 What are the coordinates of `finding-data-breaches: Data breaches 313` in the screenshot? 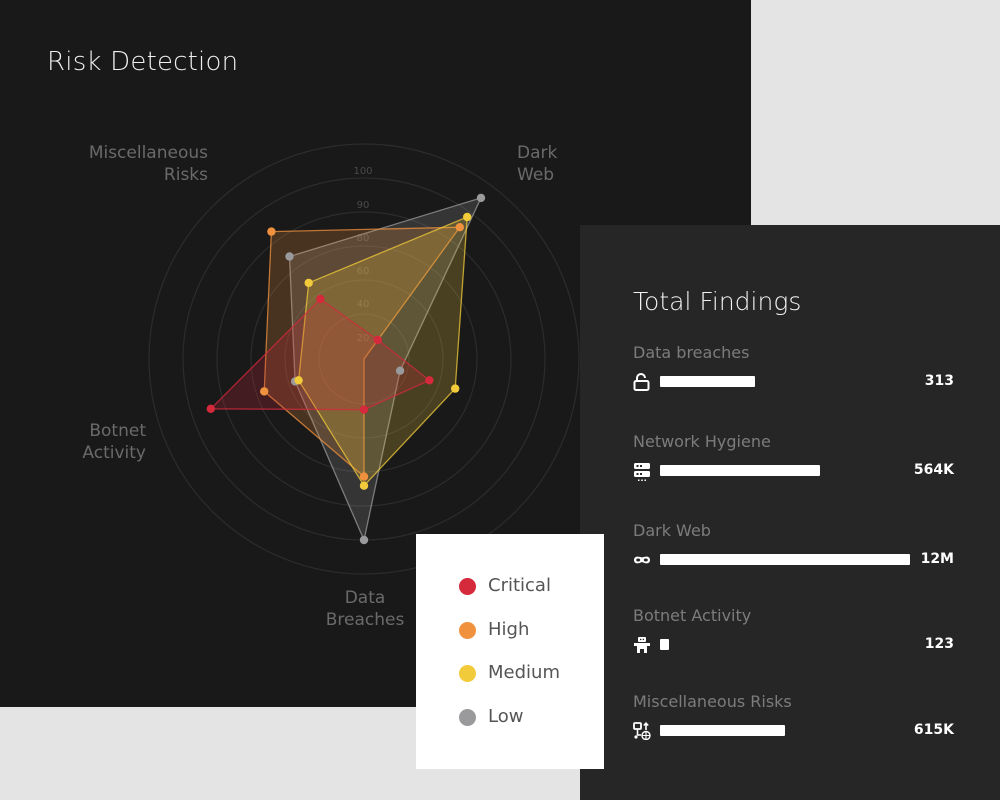 It's located at (798, 378).